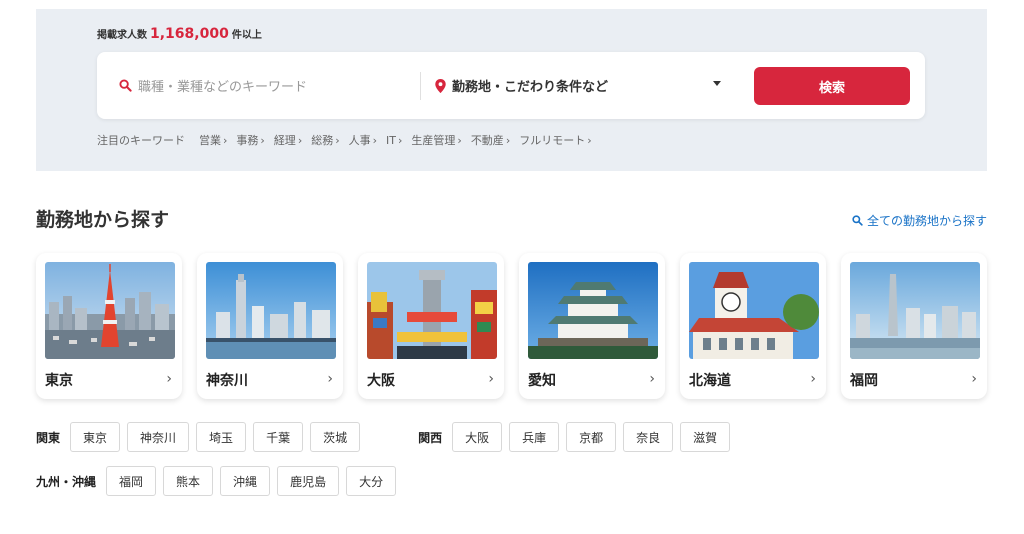  I want to click on location-name: 神奈川, so click(227, 381).